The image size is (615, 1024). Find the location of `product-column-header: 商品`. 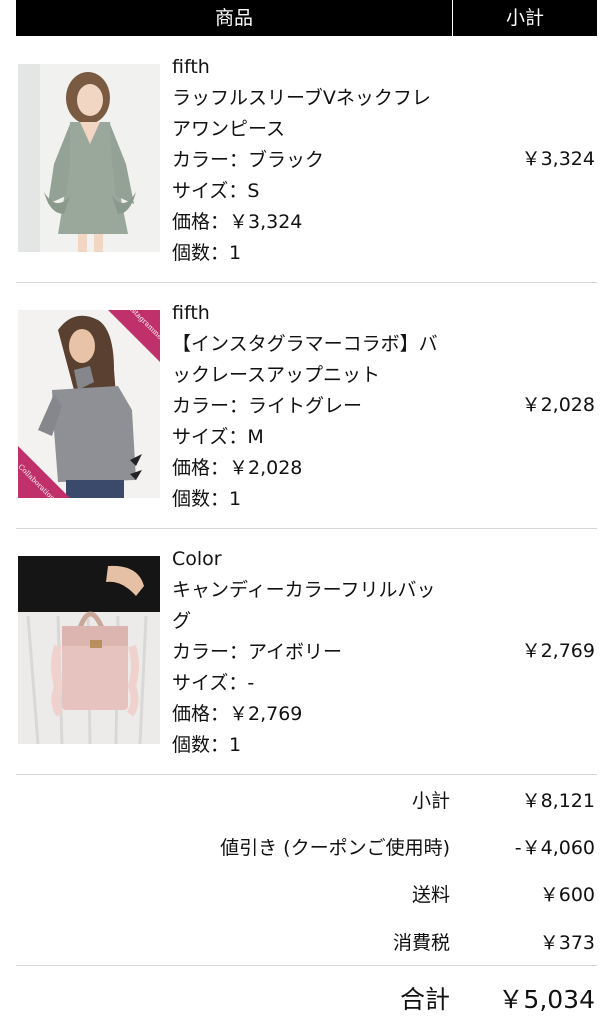

product-column-header: 商品 is located at coordinates (233, 18).